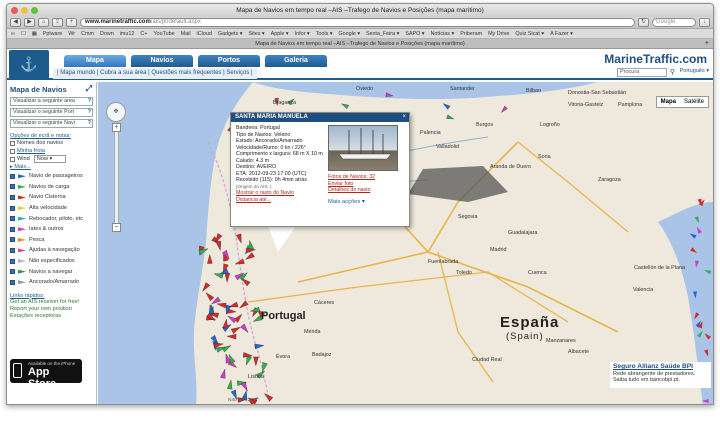 The width and height of the screenshot is (720, 426). What do you see at coordinates (29, 22) in the screenshot?
I see `forward-button: ▶` at bounding box center [29, 22].